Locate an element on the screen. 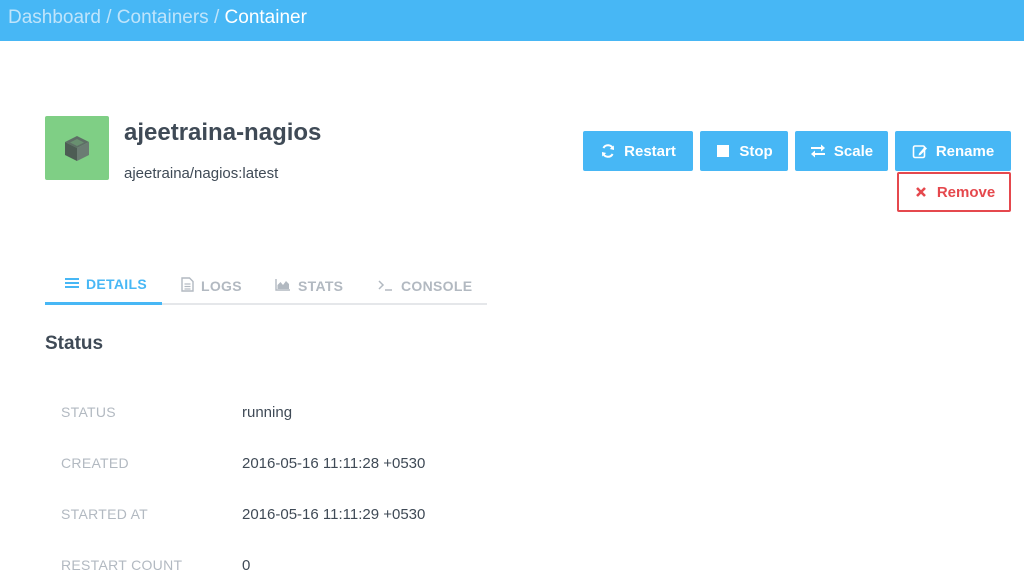 Image resolution: width=1024 pixels, height=585 pixels. tab-stats: STATS is located at coordinates (309, 285).